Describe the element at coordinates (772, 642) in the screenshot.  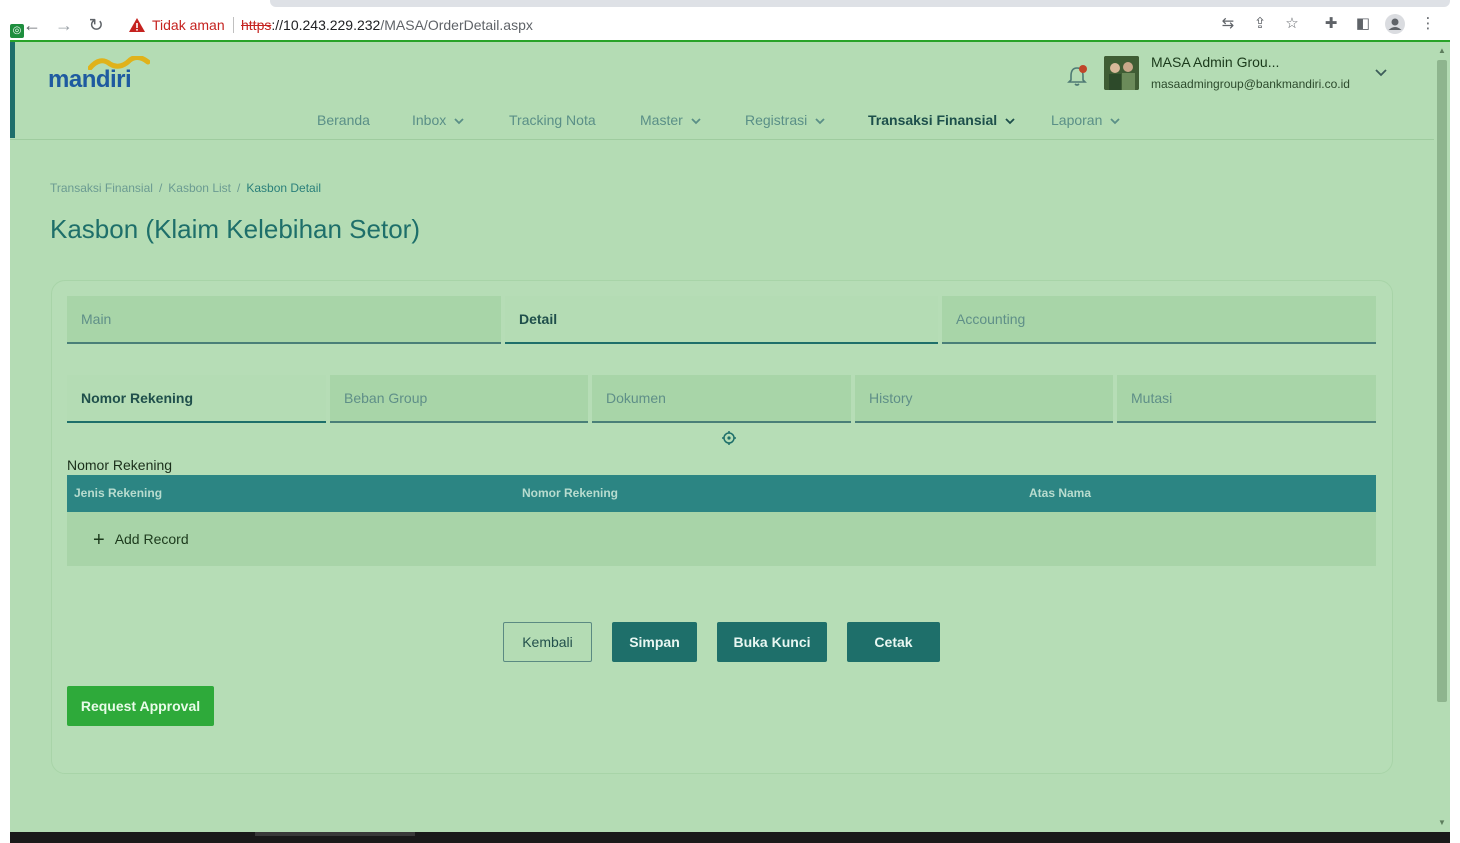
I see `buka-kunci-button: Buka Kunci` at that location.